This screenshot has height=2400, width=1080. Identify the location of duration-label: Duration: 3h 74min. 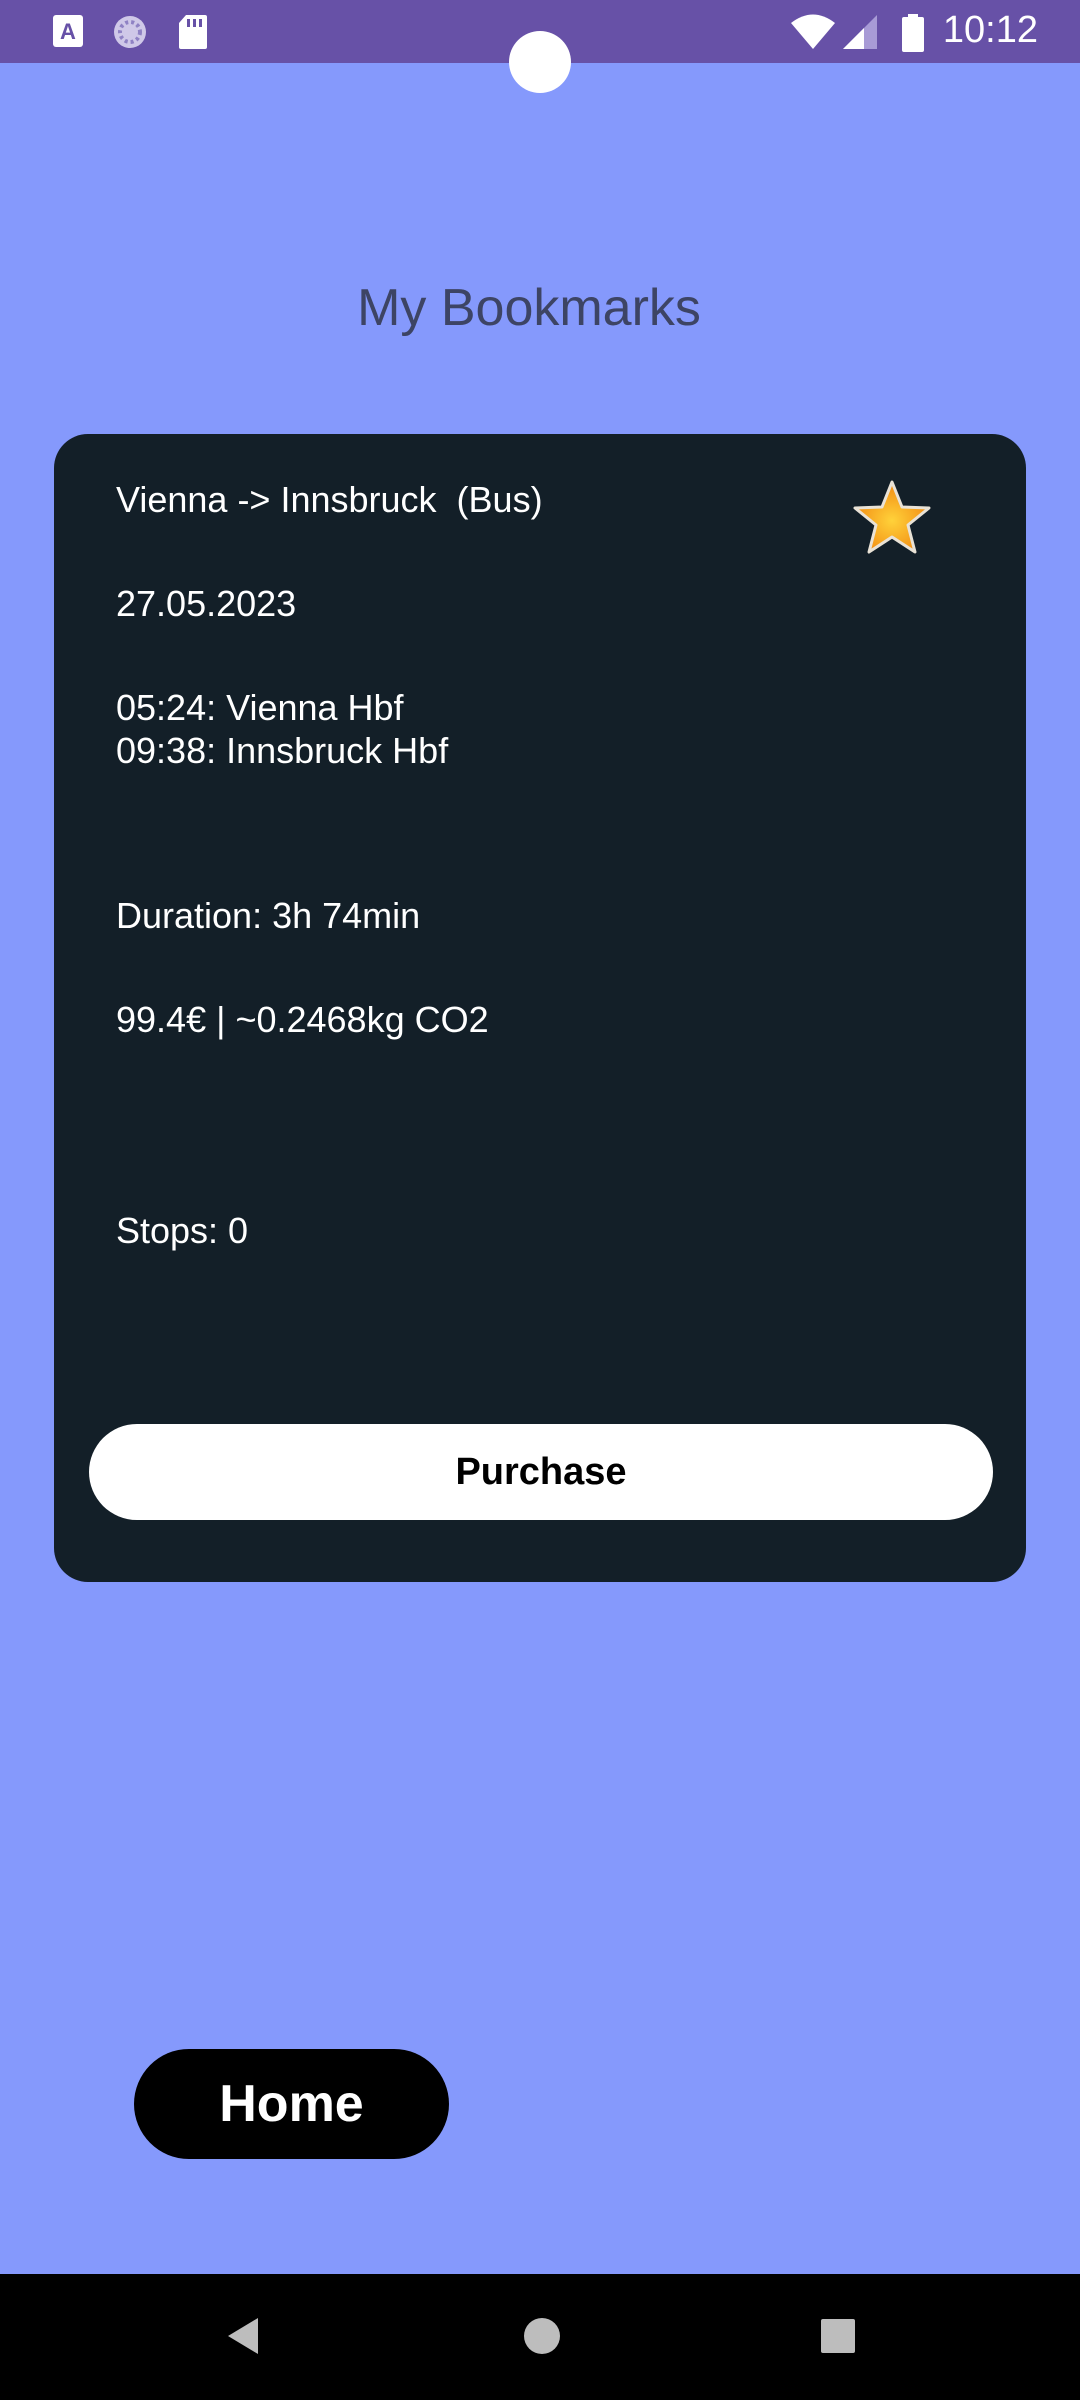
(268, 915).